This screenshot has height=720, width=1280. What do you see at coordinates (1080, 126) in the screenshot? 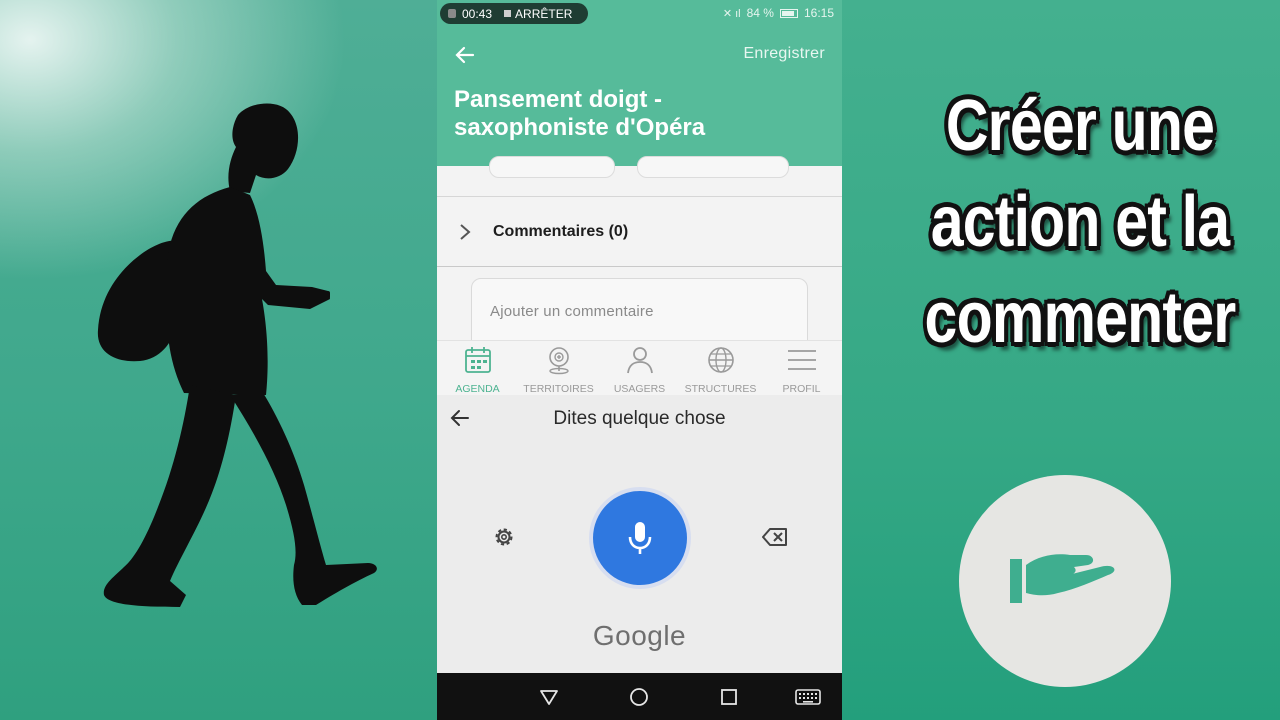
I see `title-line: Créer une` at bounding box center [1080, 126].